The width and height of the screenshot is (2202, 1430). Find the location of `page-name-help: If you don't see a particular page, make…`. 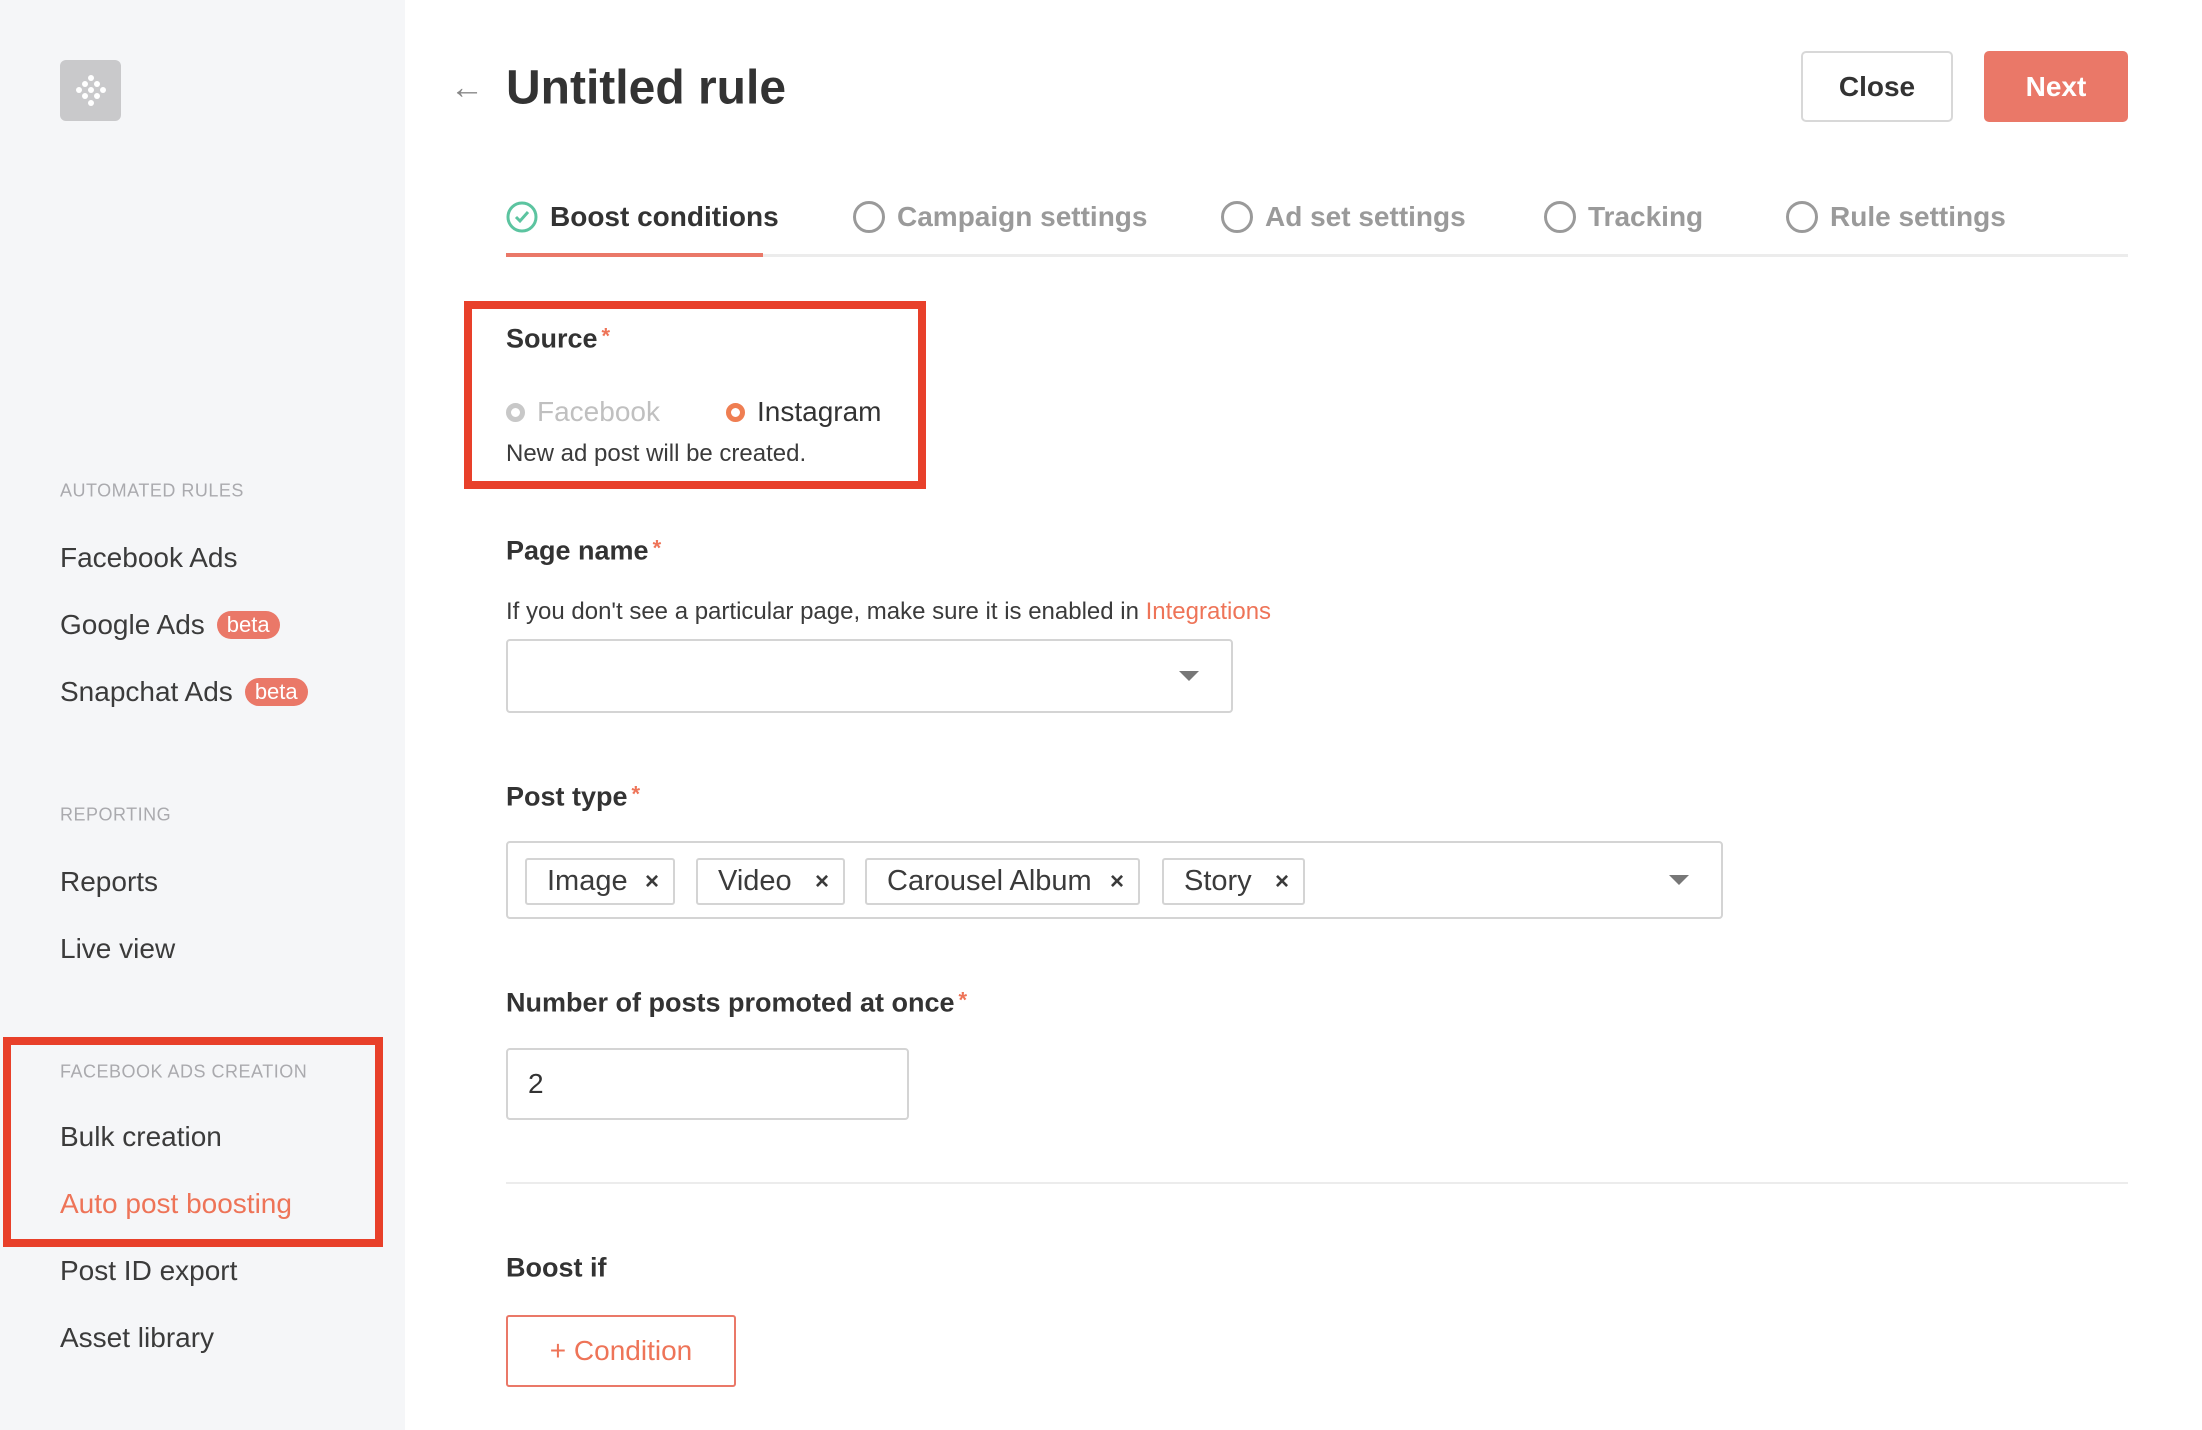

page-name-help: If you don't see a particular page, make… is located at coordinates (888, 612).